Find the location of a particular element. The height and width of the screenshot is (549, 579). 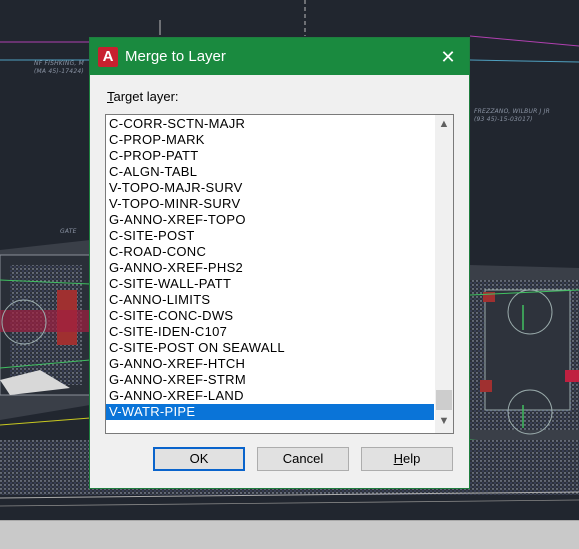

help-accelerator: H is located at coordinates (398, 458).